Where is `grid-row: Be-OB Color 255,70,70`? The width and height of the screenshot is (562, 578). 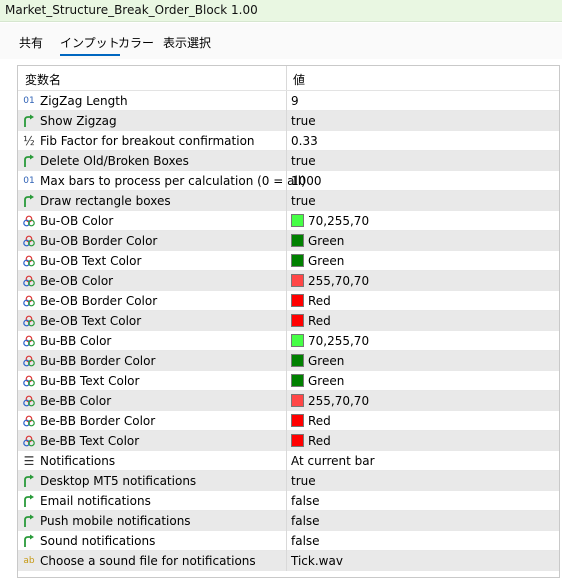 grid-row: Be-OB Color 255,70,70 is located at coordinates (288, 281).